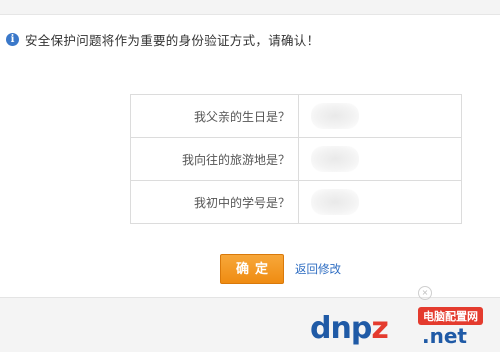 This screenshot has width=500, height=352. I want to click on top-header-strip, so click(250, 7).